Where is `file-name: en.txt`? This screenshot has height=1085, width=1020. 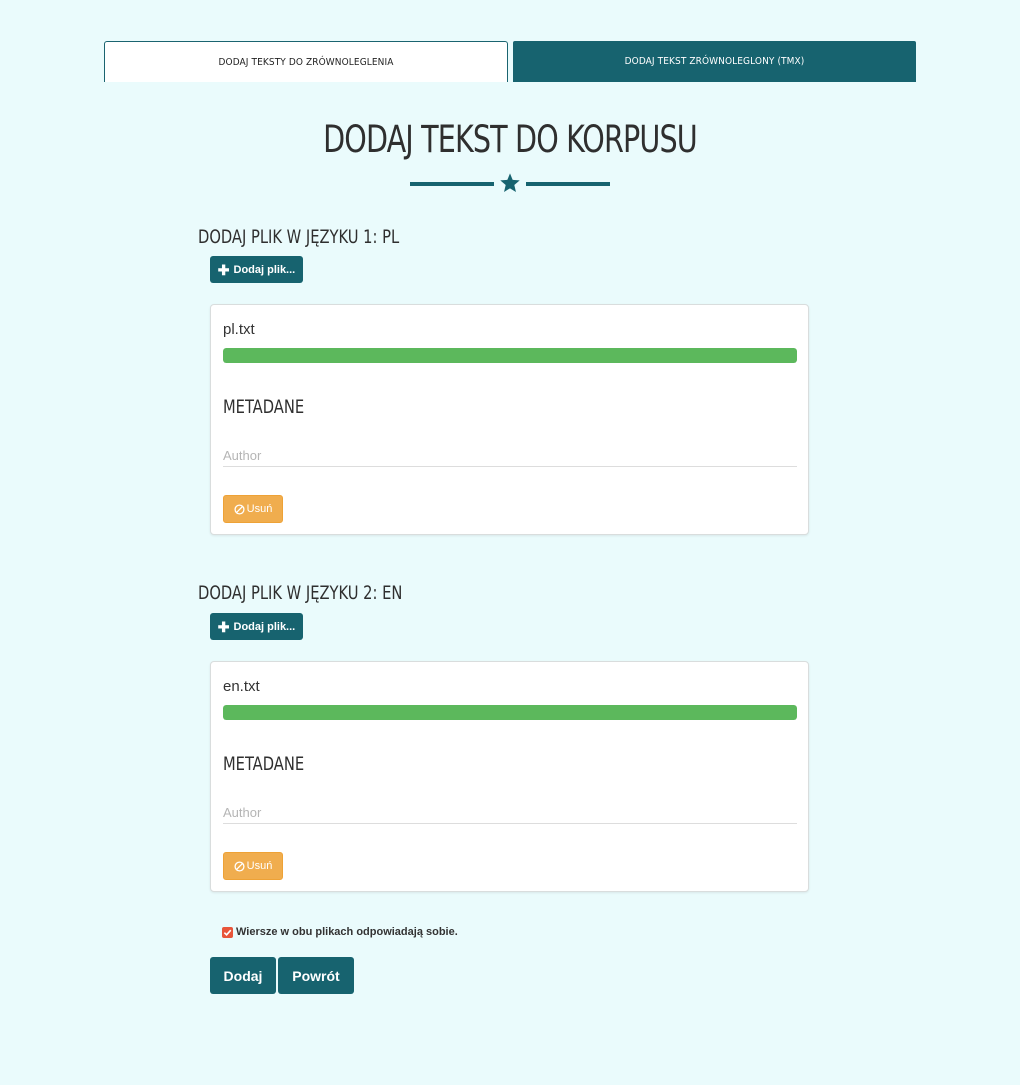 file-name: en.txt is located at coordinates (241, 686).